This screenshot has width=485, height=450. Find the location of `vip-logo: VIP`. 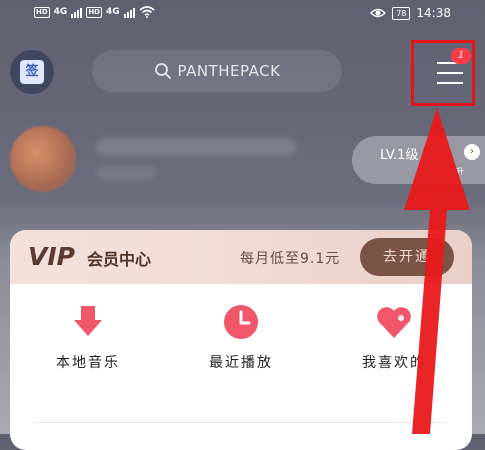

vip-logo: VIP is located at coordinates (51, 256).